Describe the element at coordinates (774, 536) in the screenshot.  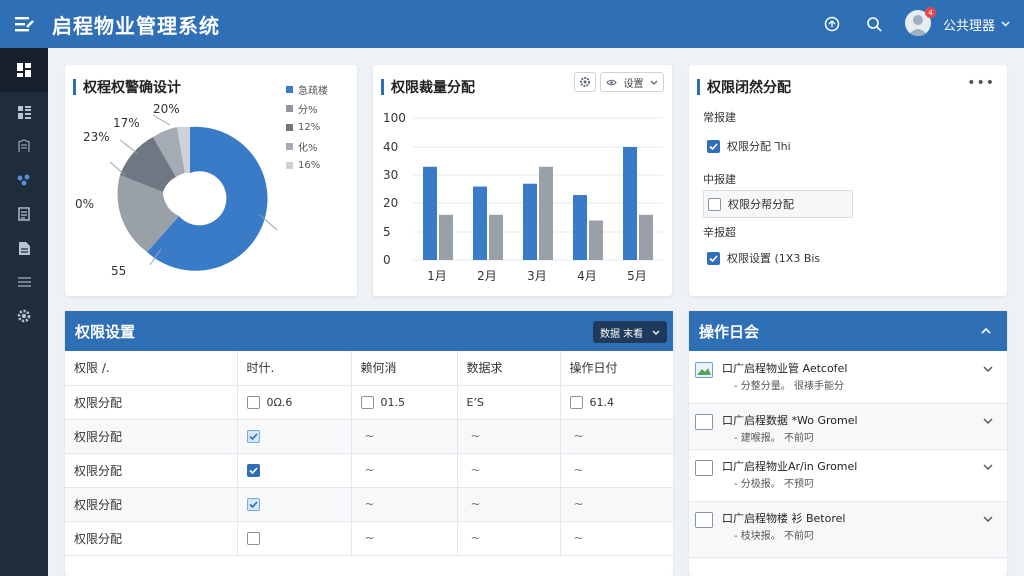
I see `log-item-subtitle: - 枝块报。 不前叼` at that location.